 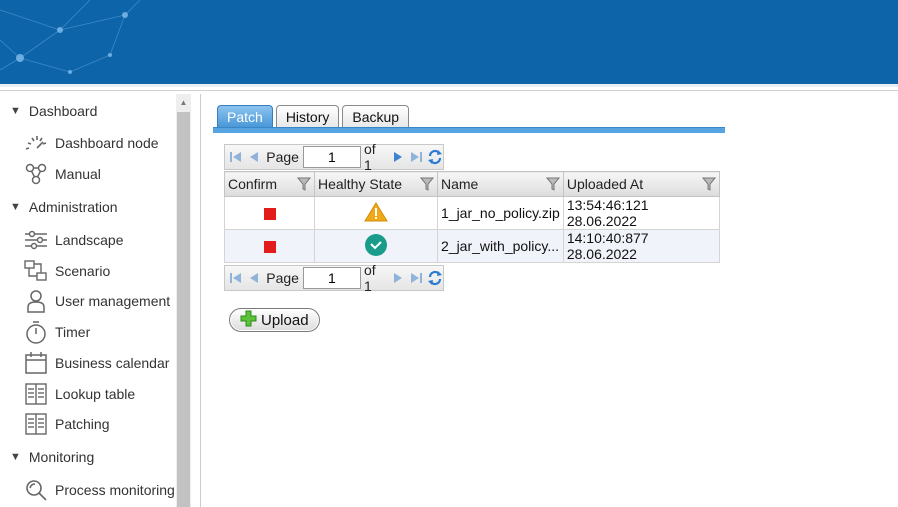 What do you see at coordinates (641, 213) in the screenshot?
I see `uploaded-at-cell: 13:54:46:121 28.06.2022` at bounding box center [641, 213].